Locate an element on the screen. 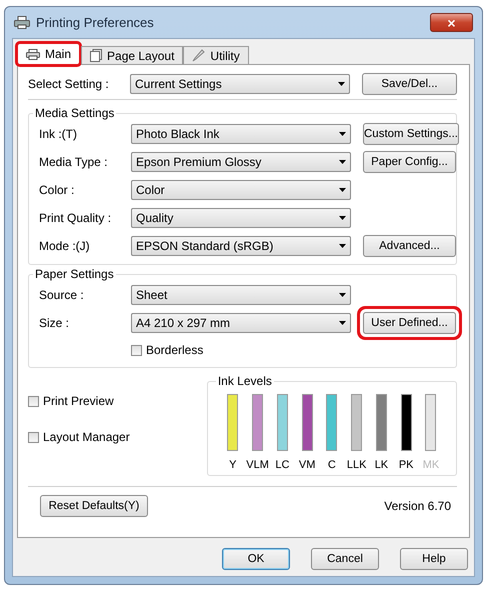 Image resolution: width=487 pixels, height=589 pixels. checkbox-label: Layout Manager is located at coordinates (86, 437).